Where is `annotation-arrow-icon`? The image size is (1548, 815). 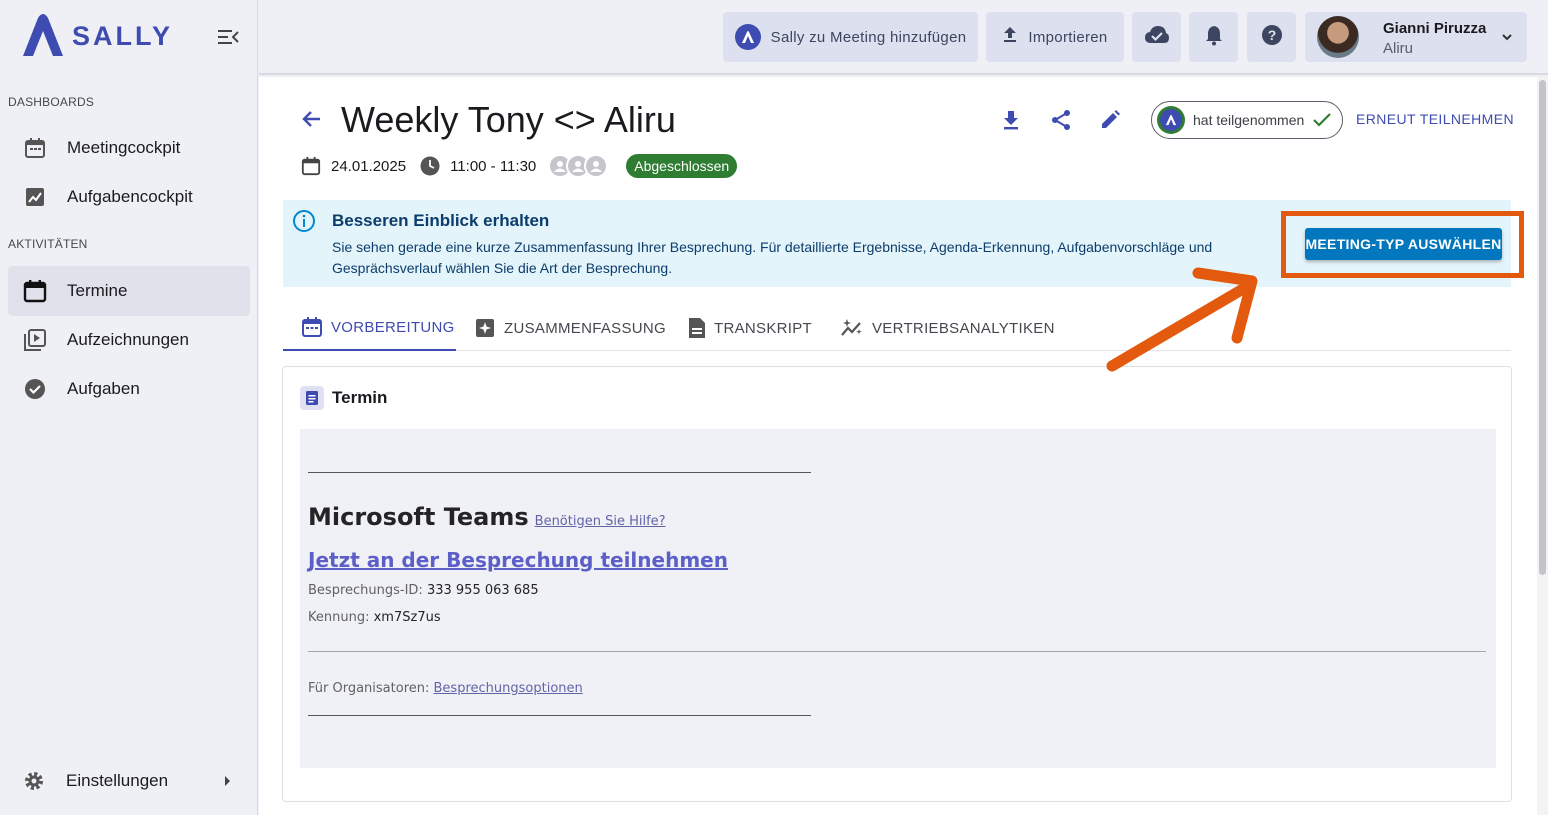 annotation-arrow-icon is located at coordinates (1182, 319).